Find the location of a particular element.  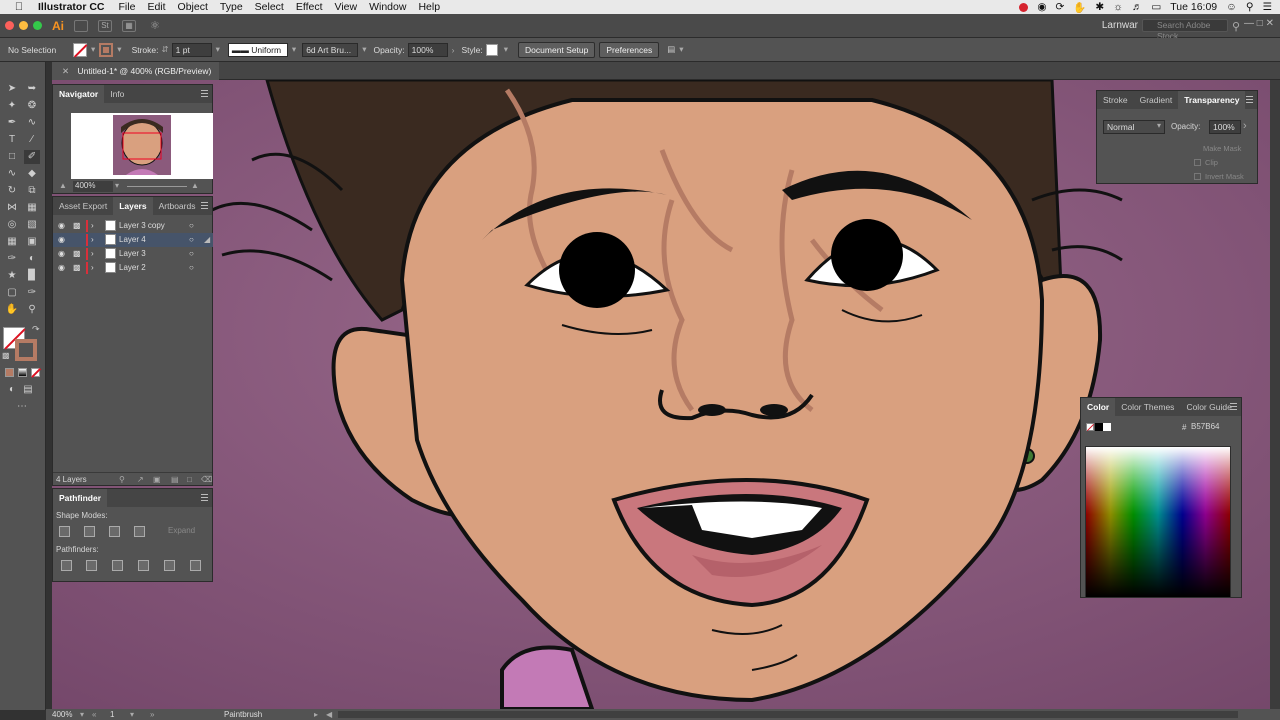

gpu-performance-icon: ⚛ is located at coordinates (155, 25).